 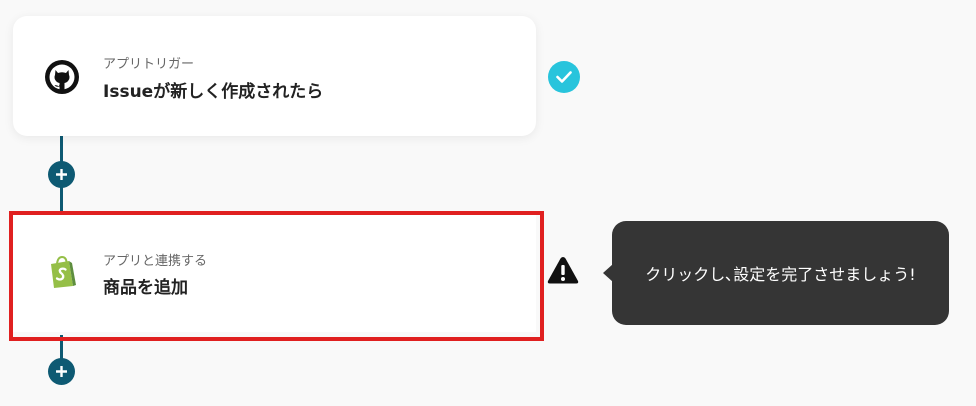 I want to click on github-icon, so click(x=62, y=77).